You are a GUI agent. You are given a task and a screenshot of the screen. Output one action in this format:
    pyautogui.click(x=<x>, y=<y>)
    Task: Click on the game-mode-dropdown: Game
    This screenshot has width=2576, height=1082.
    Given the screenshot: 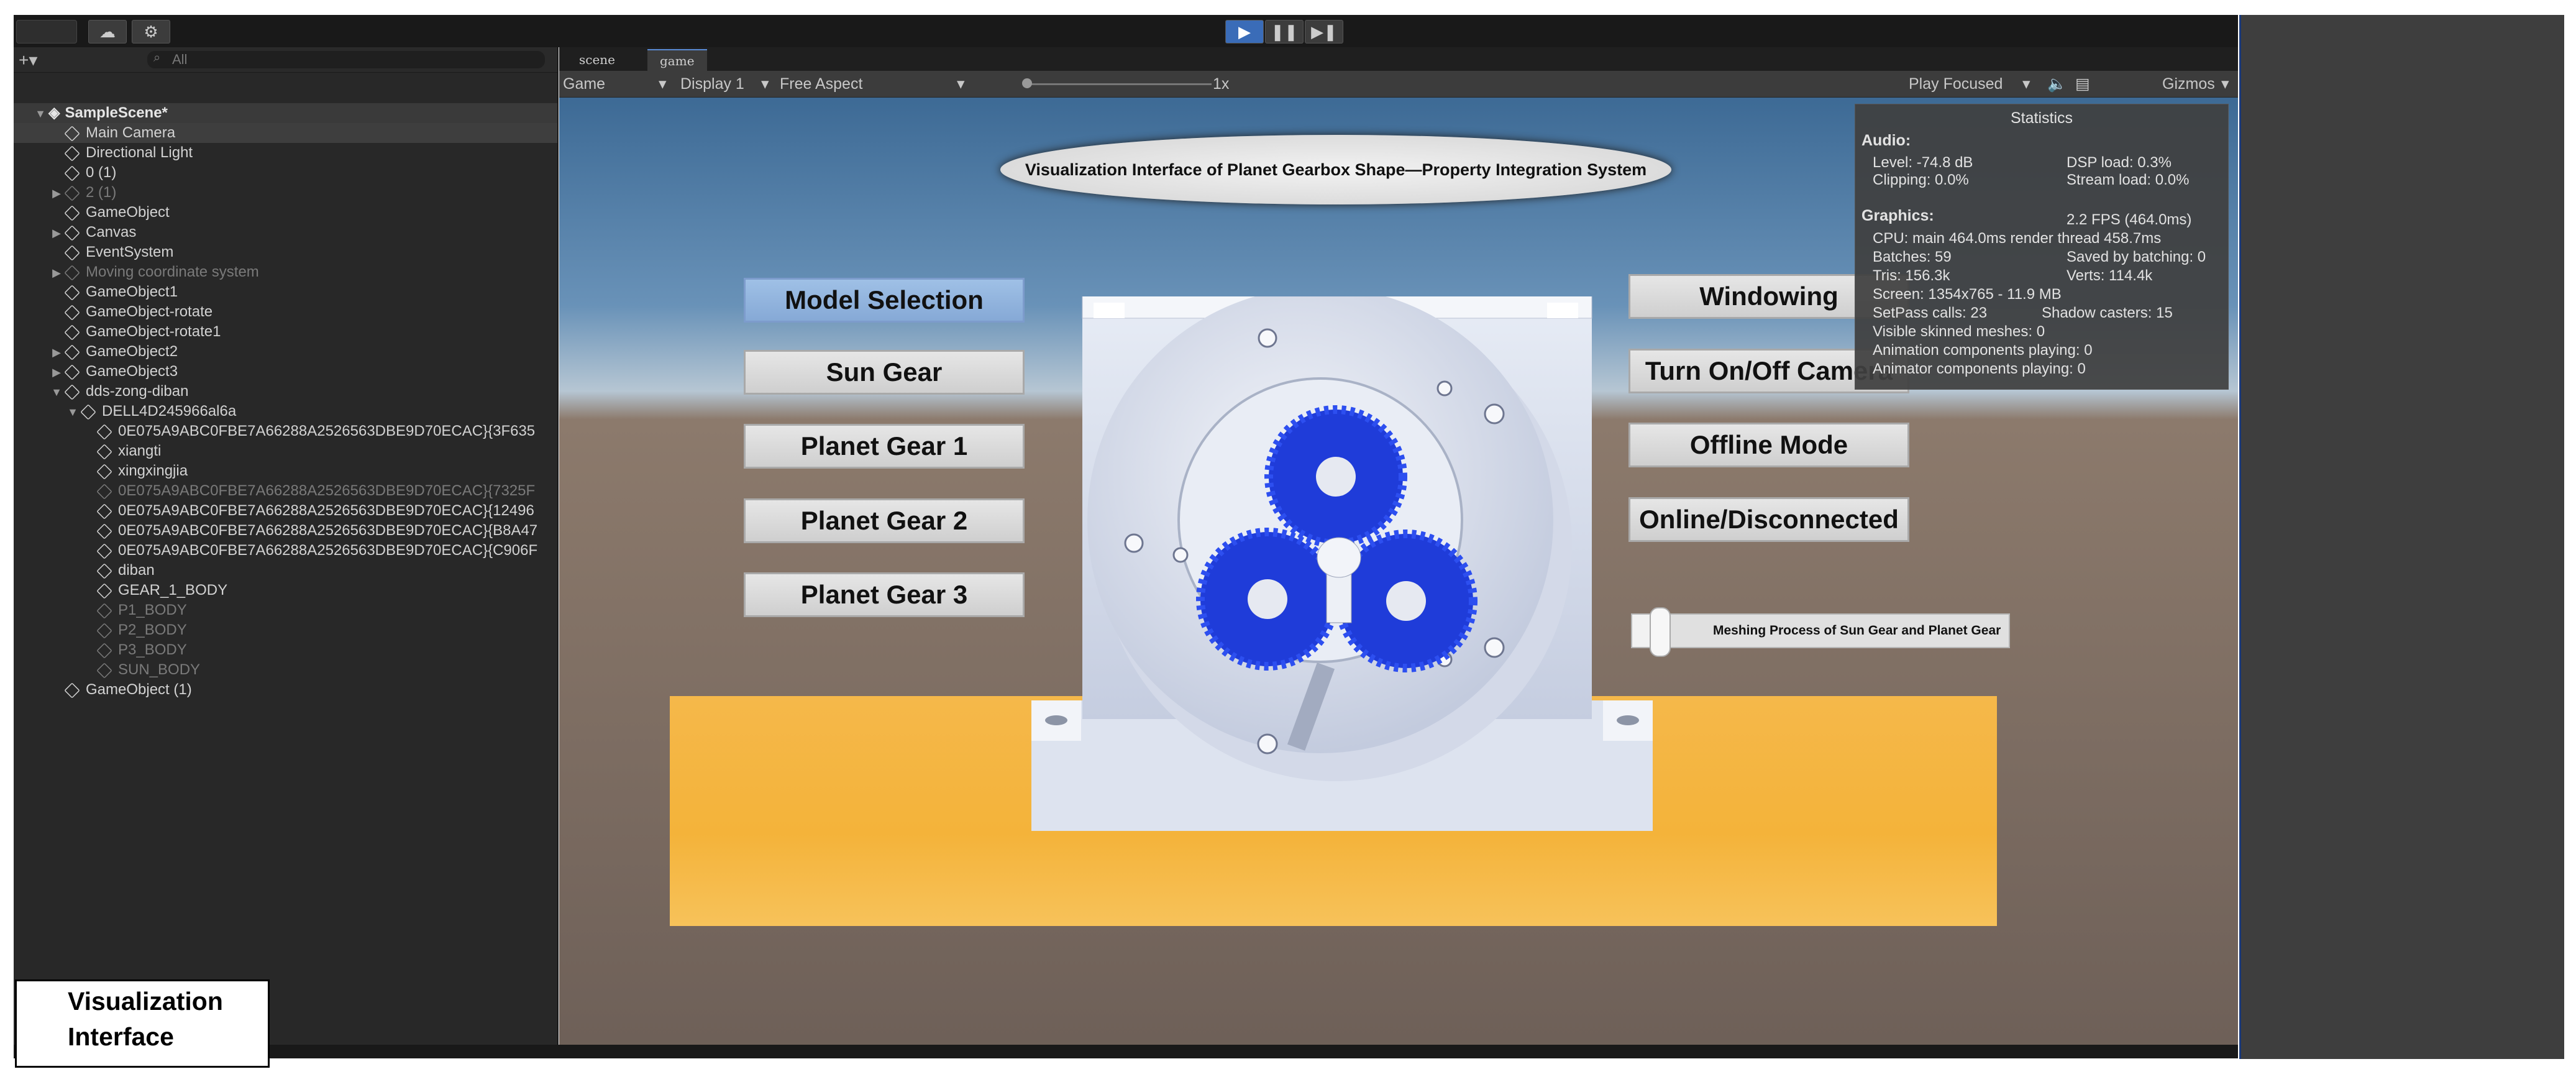 What is the action you would take?
    pyautogui.click(x=584, y=84)
    